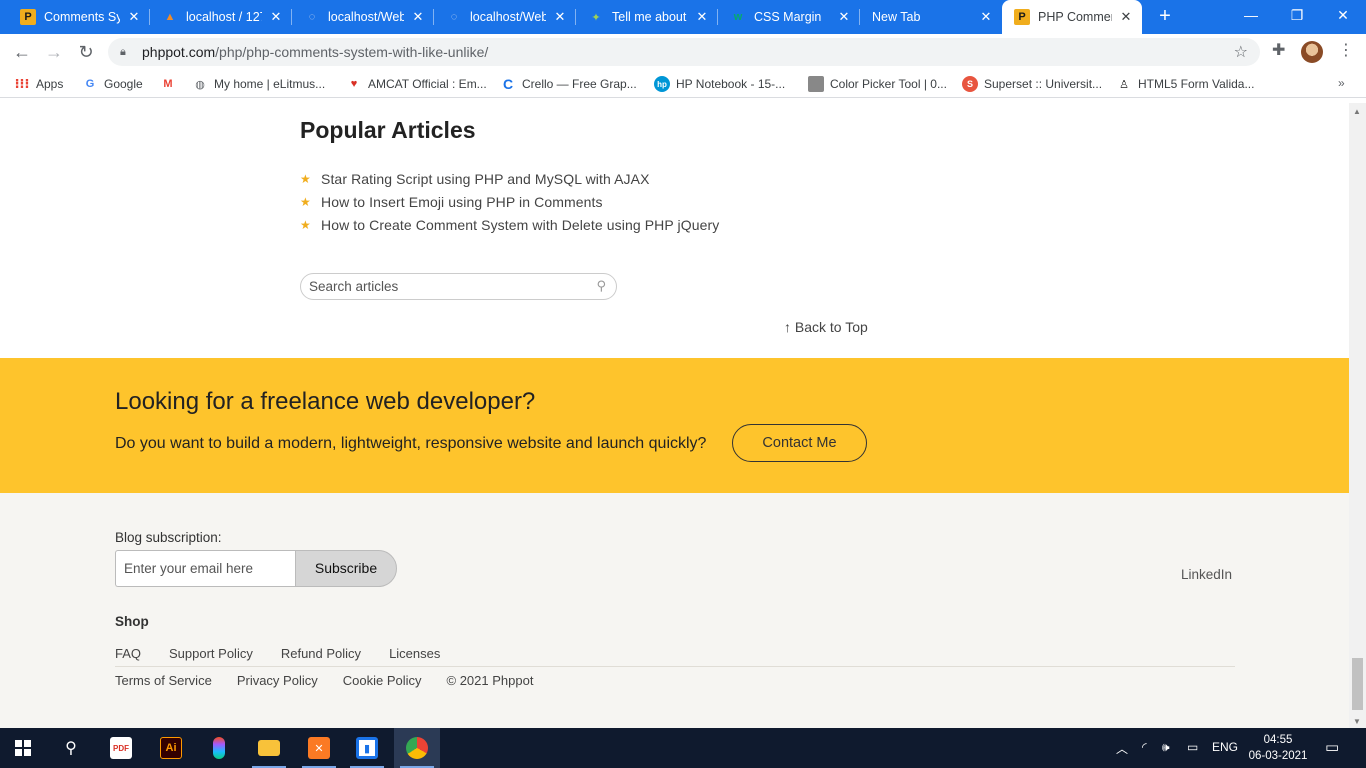 The width and height of the screenshot is (1366, 768). I want to click on close-window-icon: ✕, so click(1343, 15).